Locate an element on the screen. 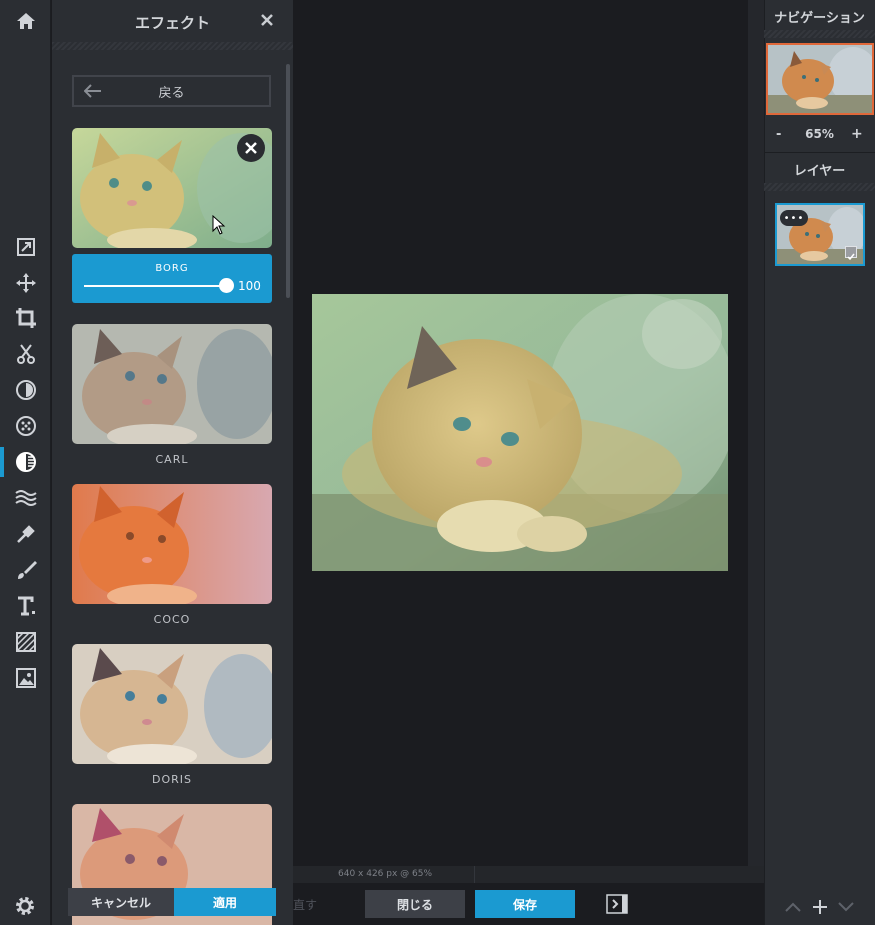  canvas-scrollbar is located at coordinates (756, 433).